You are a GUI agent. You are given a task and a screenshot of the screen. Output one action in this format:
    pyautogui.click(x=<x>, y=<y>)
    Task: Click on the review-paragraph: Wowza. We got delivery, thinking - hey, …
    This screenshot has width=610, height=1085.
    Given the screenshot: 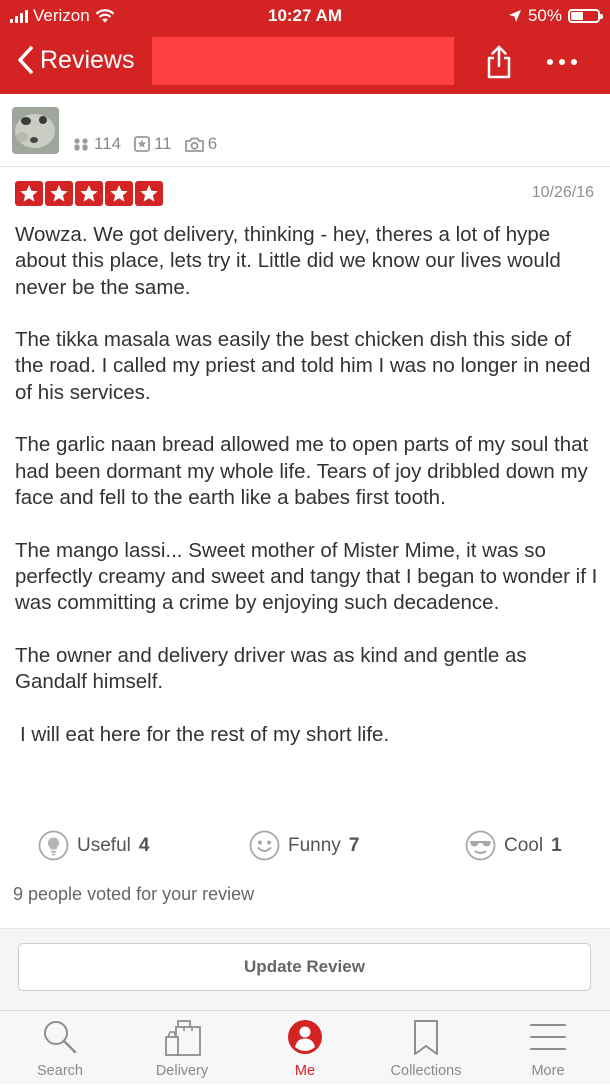 What is the action you would take?
    pyautogui.click(x=288, y=261)
    